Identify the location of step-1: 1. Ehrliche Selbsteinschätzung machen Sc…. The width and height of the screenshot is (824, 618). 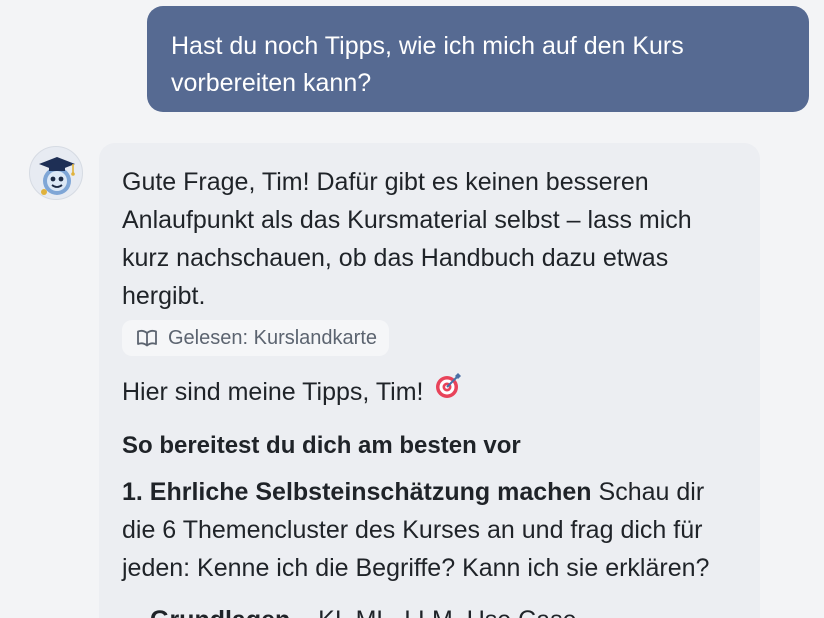
(429, 530).